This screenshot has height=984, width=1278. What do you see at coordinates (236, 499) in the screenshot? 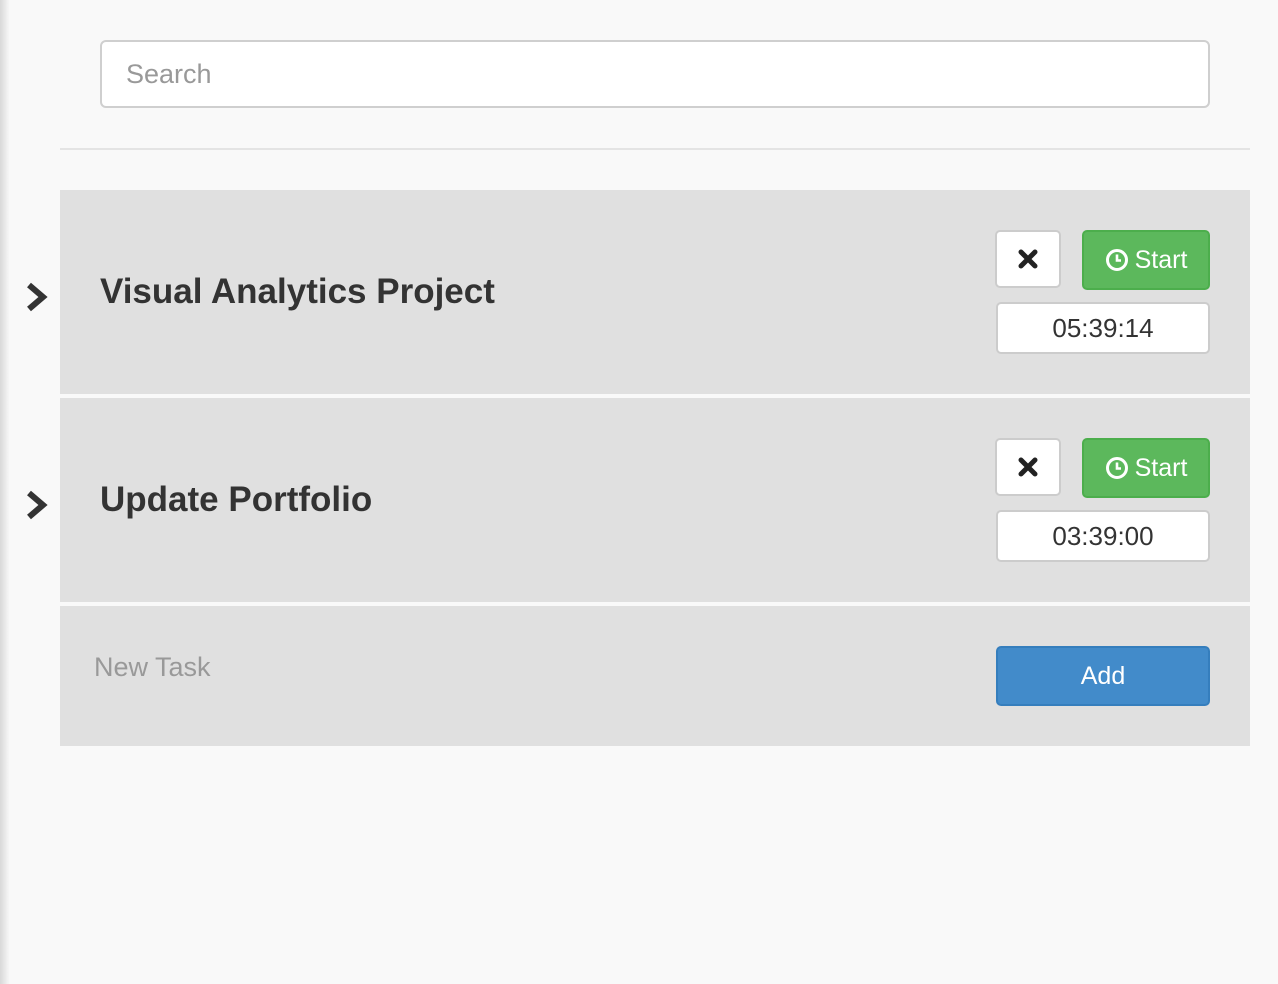
I see `task-title: Update Portfolio` at bounding box center [236, 499].